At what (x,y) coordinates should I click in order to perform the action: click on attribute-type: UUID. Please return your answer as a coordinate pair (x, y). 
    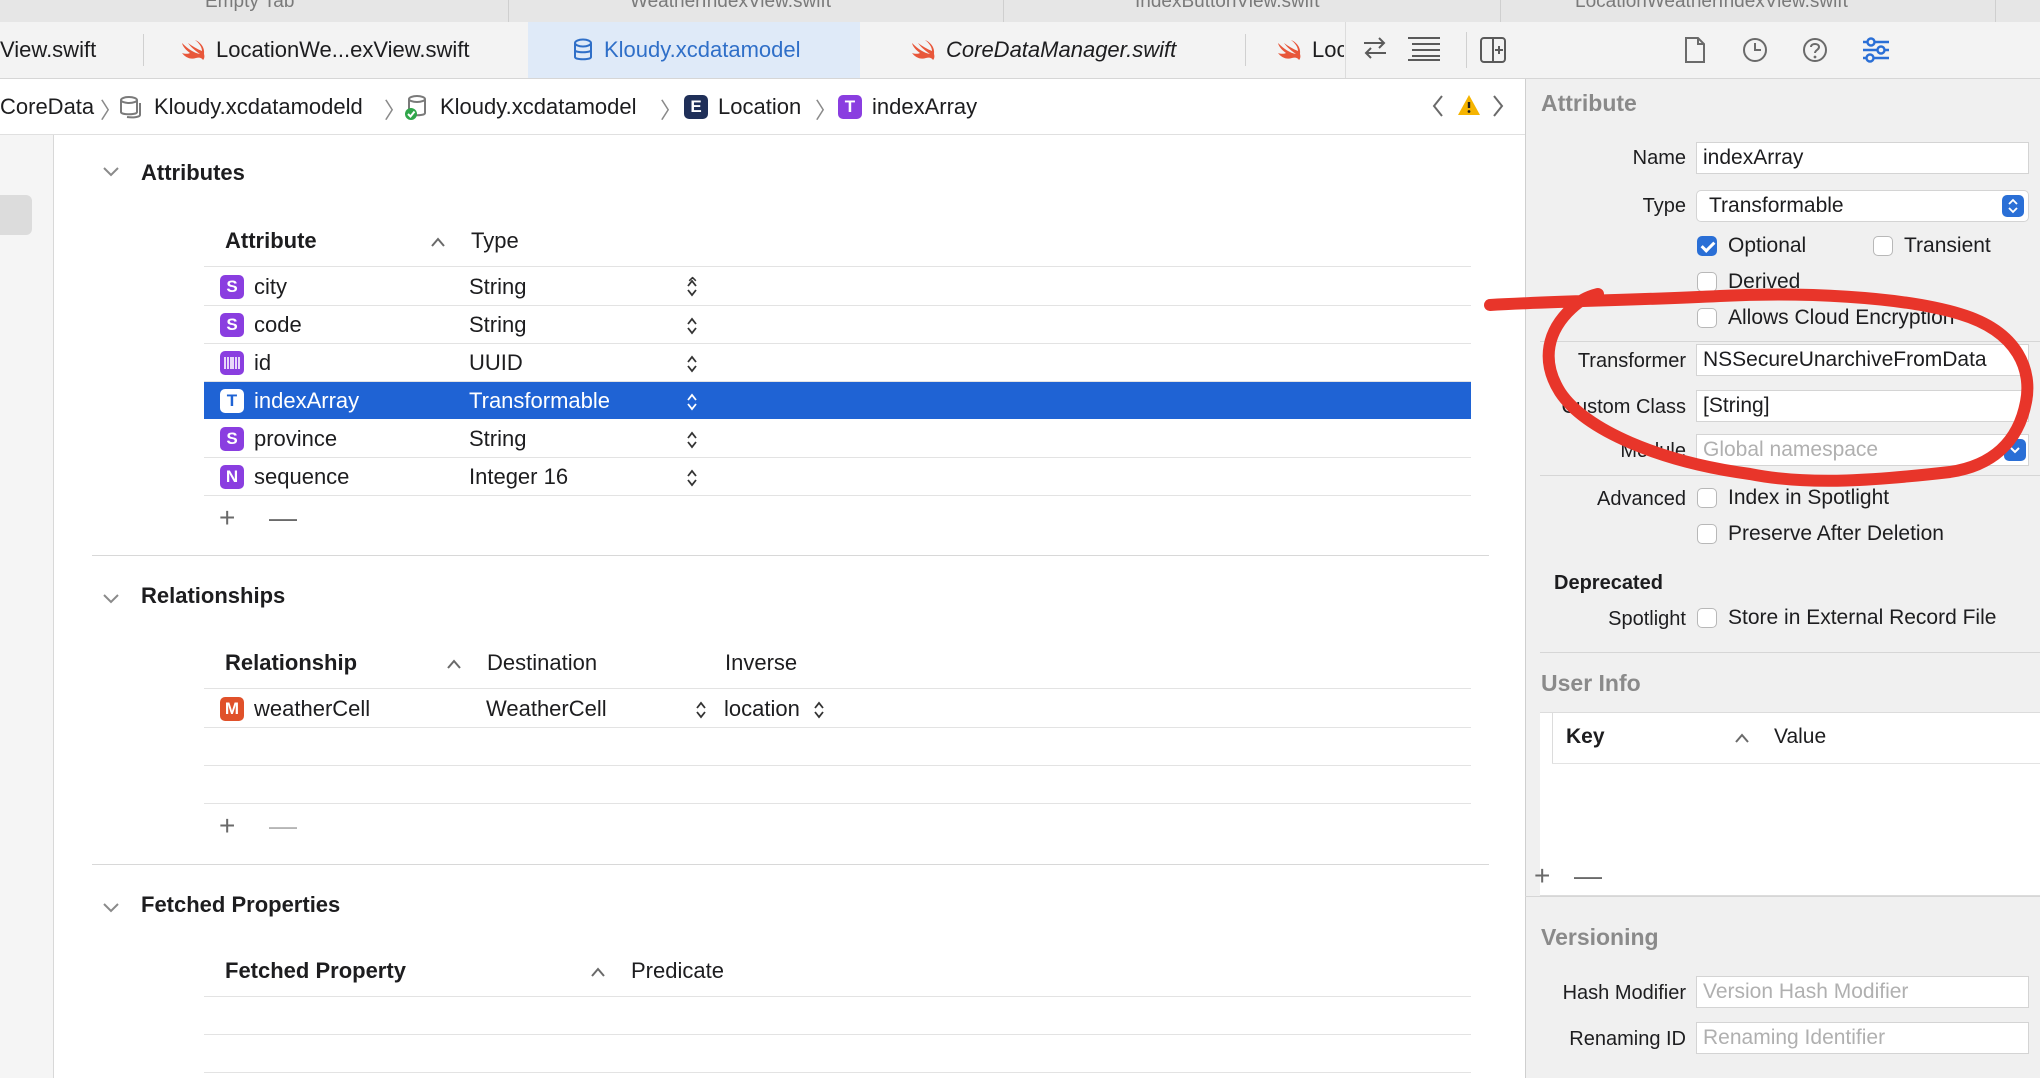
    Looking at the image, I should click on (496, 362).